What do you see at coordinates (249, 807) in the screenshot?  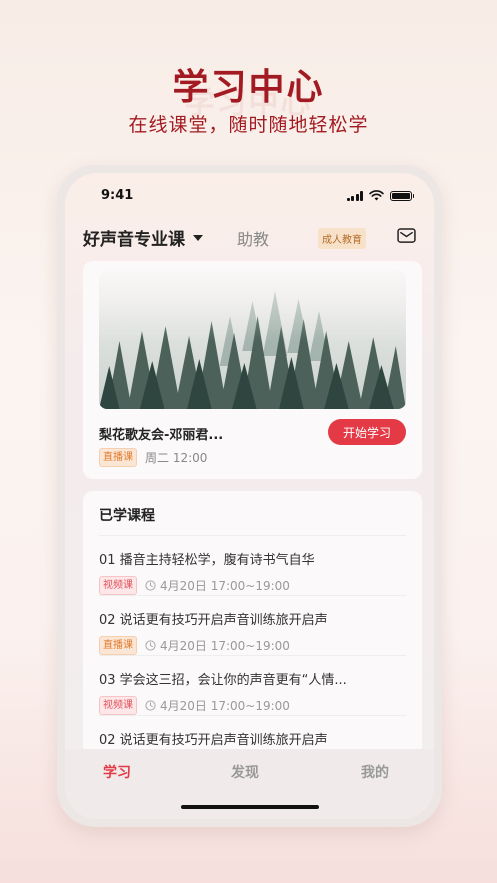 I see `home-indicator` at bounding box center [249, 807].